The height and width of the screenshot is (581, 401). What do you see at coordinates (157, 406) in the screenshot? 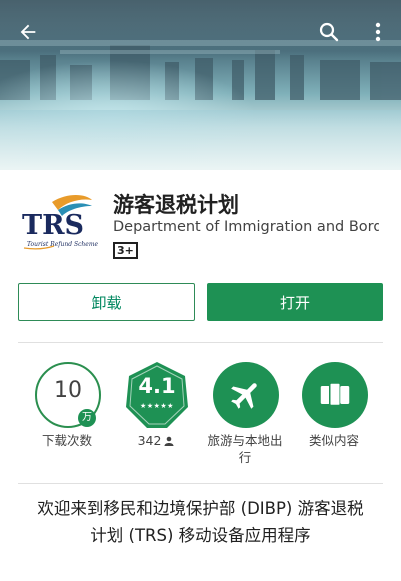
I see `rating-stars: ★★★★★` at bounding box center [157, 406].